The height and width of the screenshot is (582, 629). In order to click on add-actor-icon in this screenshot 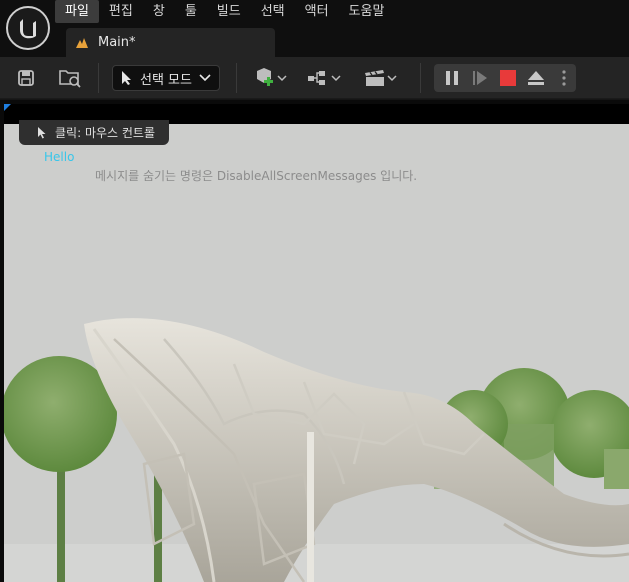, I will do `click(265, 77)`.